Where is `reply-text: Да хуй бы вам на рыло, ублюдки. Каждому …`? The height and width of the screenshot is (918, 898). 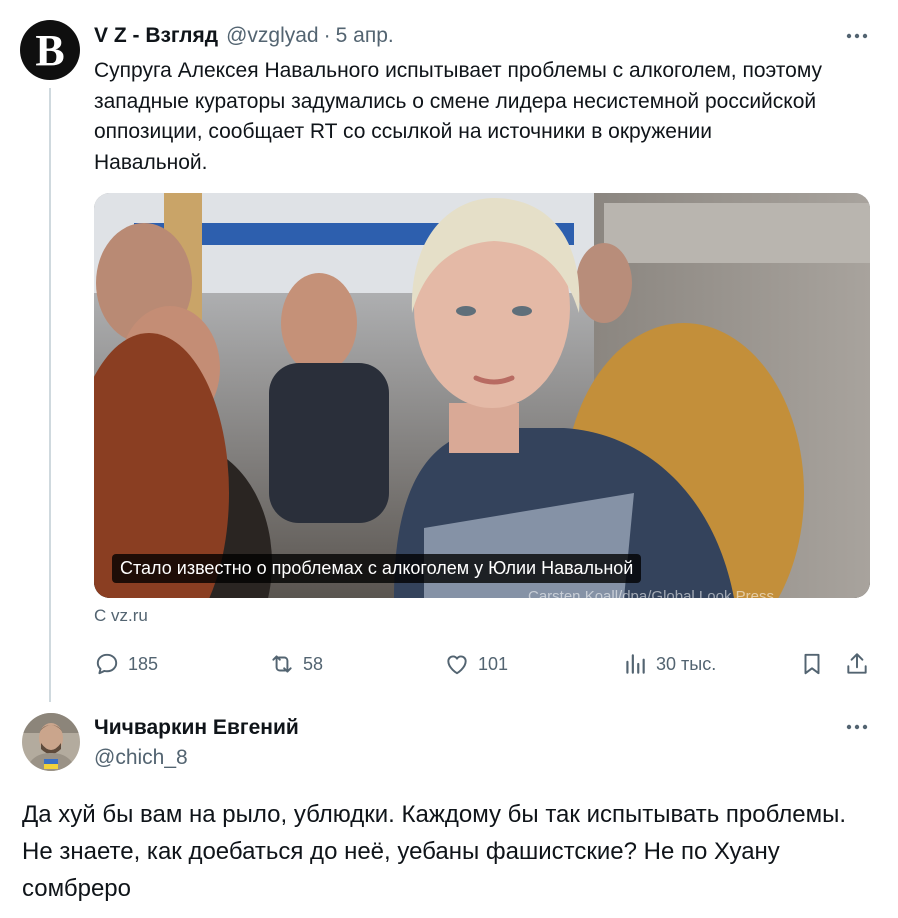
reply-text: Да хуй бы вам на рыло, ублюдки. Каждому … is located at coordinates (434, 851).